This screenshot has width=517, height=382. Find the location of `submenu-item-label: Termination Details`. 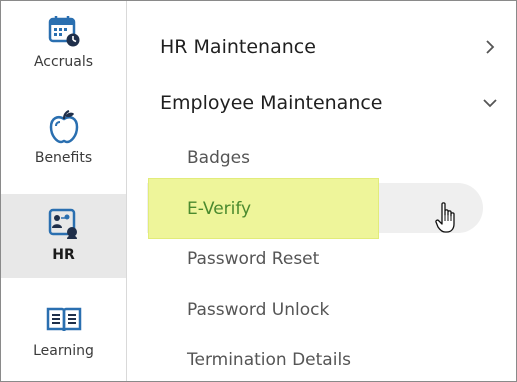

submenu-item-label: Termination Details is located at coordinates (269, 360).